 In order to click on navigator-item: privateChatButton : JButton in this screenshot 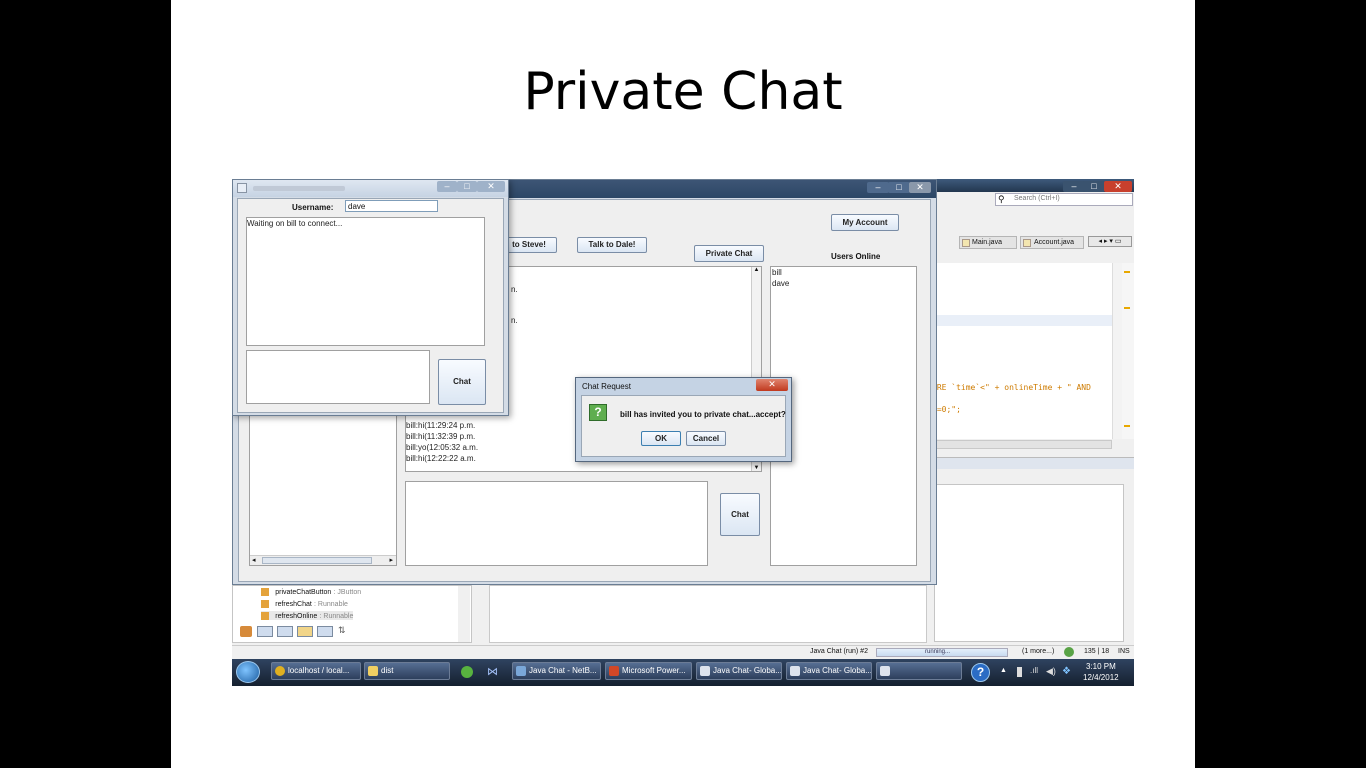, I will do `click(311, 591)`.